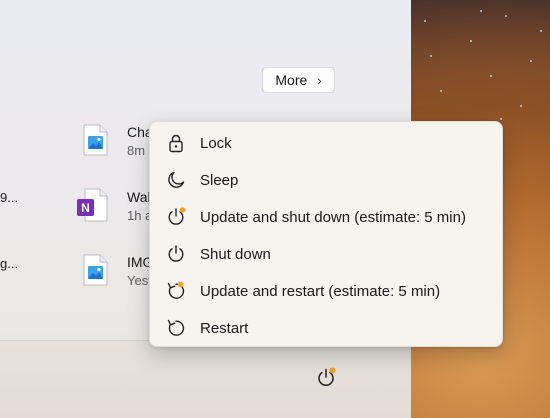 The width and height of the screenshot is (550, 418). What do you see at coordinates (138, 132) in the screenshot?
I see `recommended-item-name: Cha` at bounding box center [138, 132].